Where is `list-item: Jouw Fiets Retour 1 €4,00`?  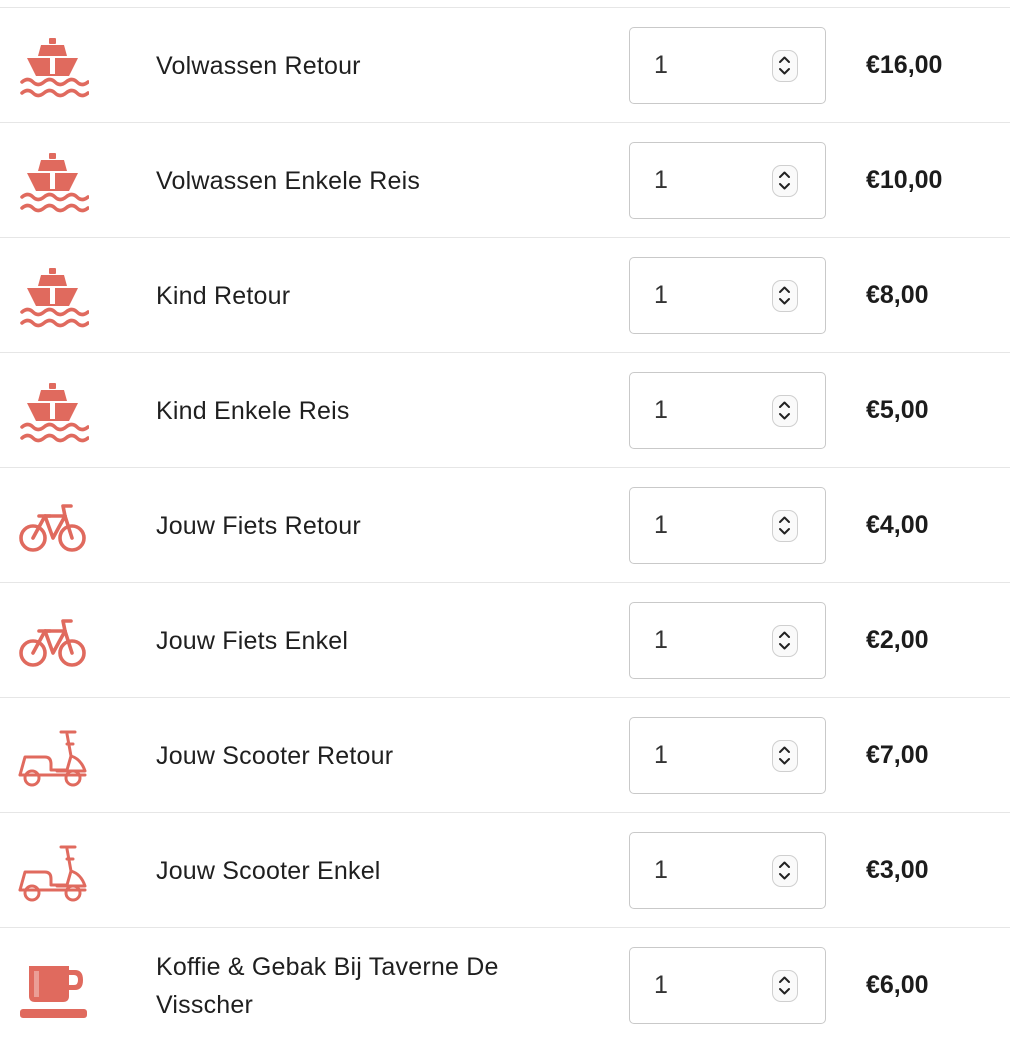
list-item: Jouw Fiets Retour 1 €4,00 is located at coordinates (505, 524).